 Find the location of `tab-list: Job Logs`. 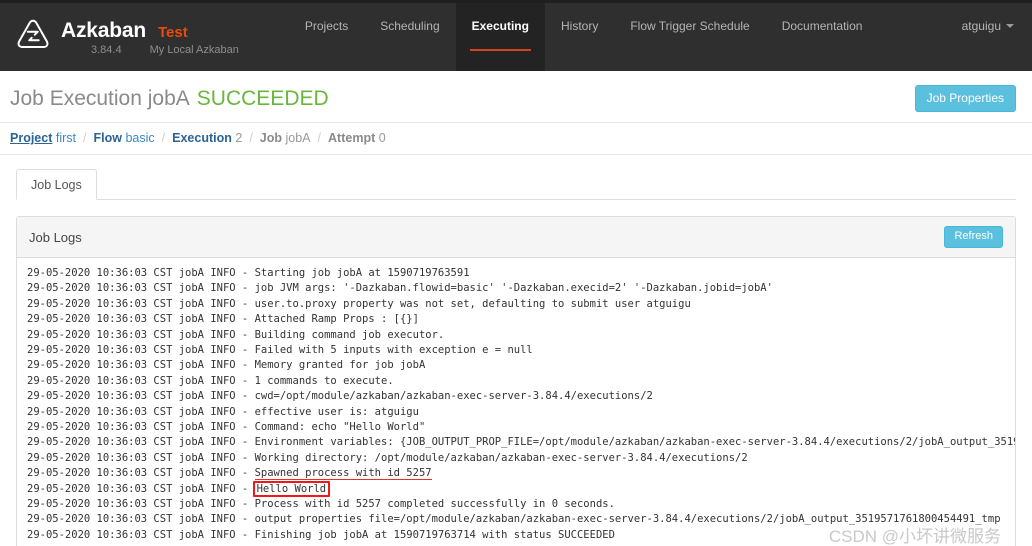

tab-list: Job Logs is located at coordinates (516, 185).